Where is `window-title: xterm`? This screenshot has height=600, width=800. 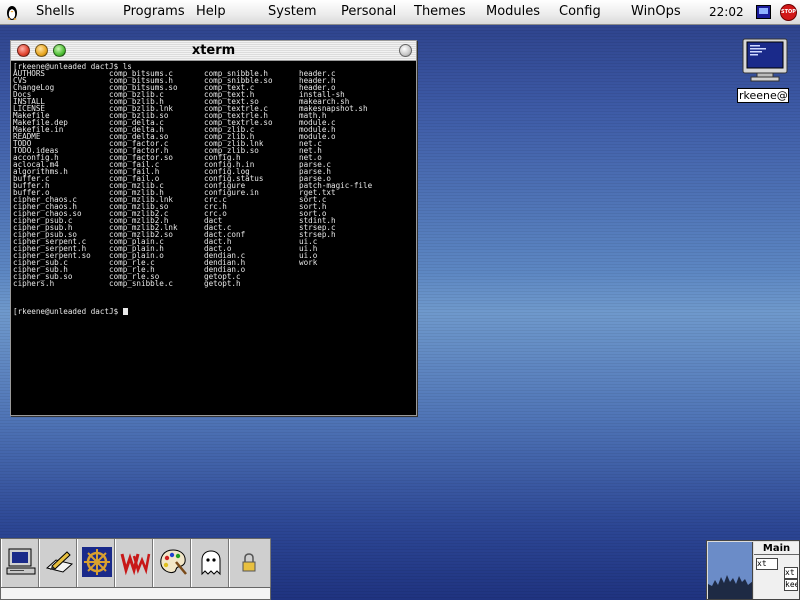
window-title: xterm is located at coordinates (213, 50).